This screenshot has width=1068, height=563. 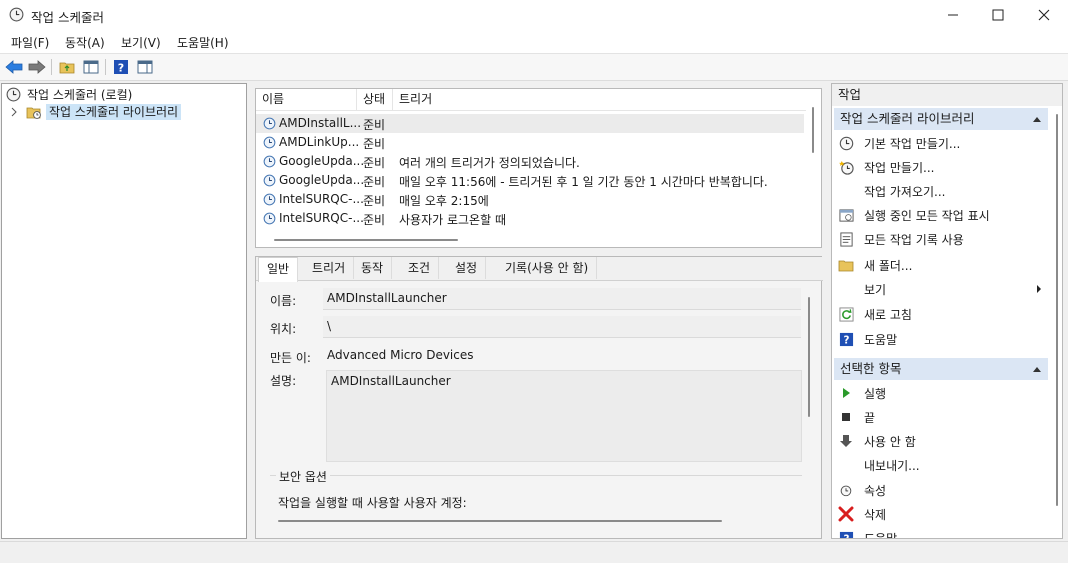 I want to click on action-view: 보기, so click(x=939, y=289).